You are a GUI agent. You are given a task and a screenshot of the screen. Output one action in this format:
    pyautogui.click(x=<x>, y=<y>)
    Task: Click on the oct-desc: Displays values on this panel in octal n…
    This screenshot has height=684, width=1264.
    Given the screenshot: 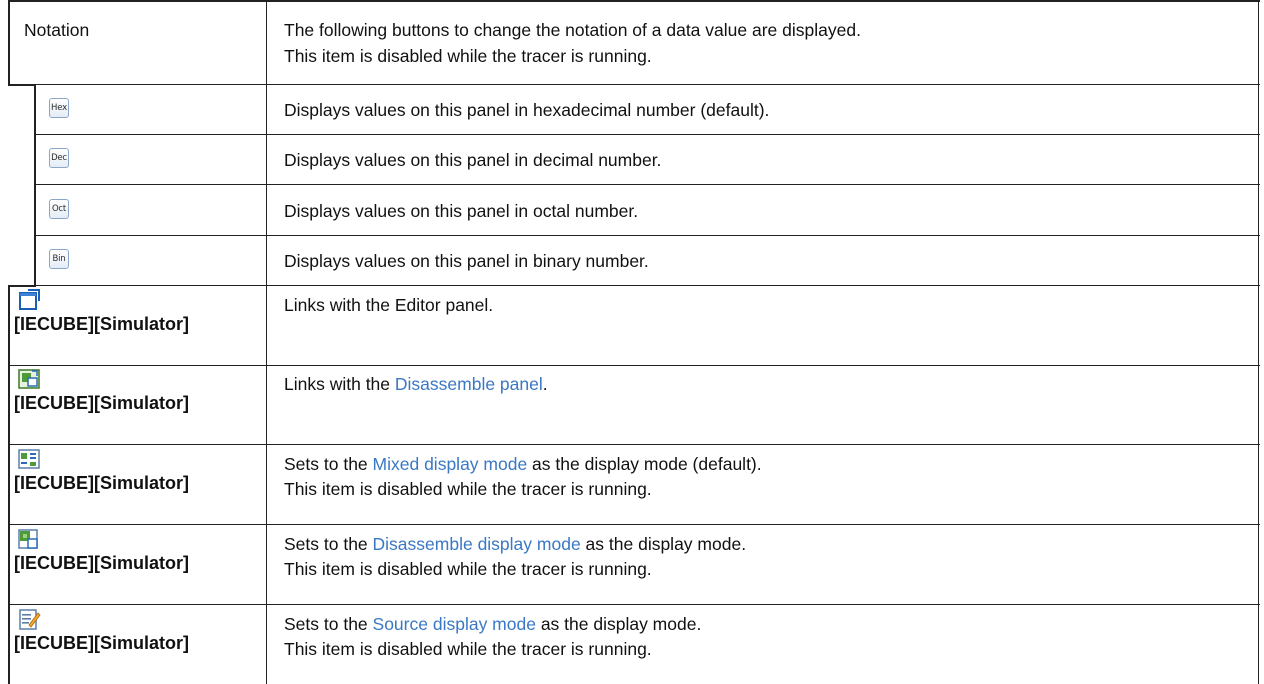 What is the action you would take?
    pyautogui.click(x=461, y=211)
    